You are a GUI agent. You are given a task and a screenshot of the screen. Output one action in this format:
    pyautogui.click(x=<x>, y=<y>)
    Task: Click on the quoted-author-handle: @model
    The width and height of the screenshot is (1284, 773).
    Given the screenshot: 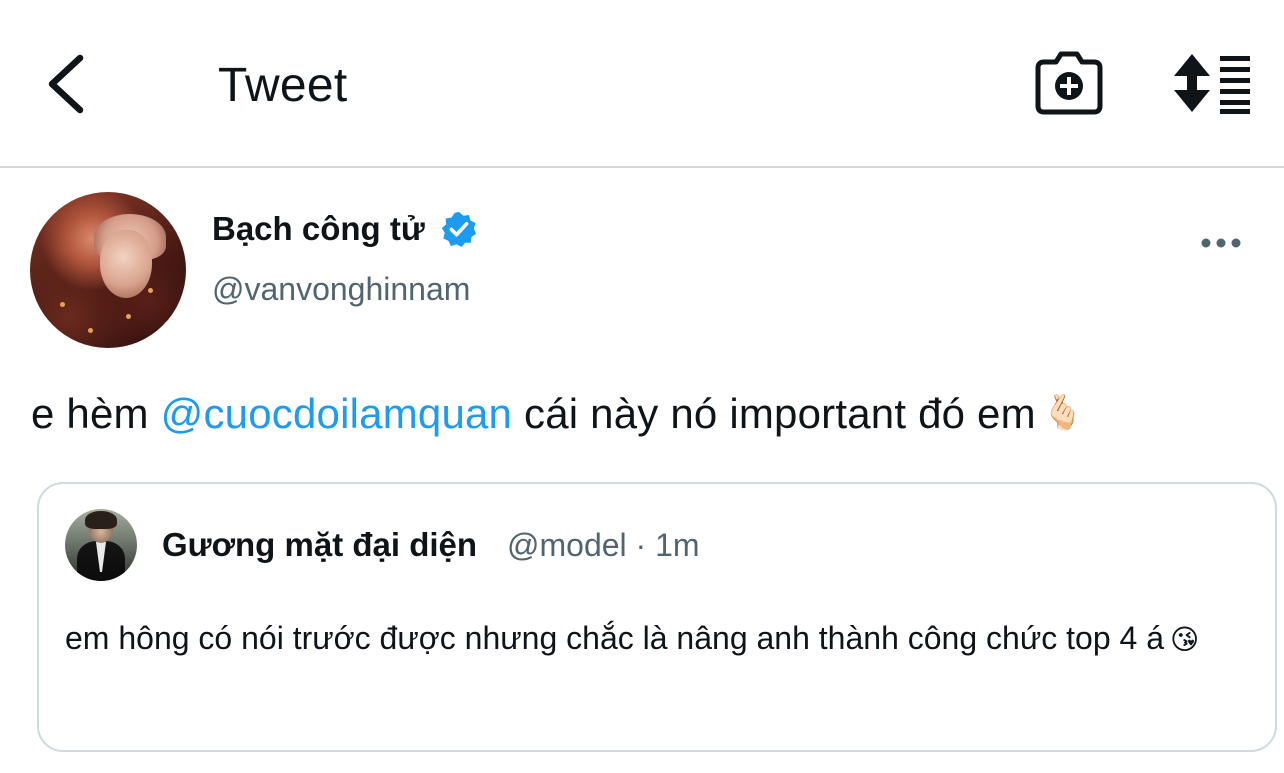 What is the action you would take?
    pyautogui.click(x=567, y=545)
    